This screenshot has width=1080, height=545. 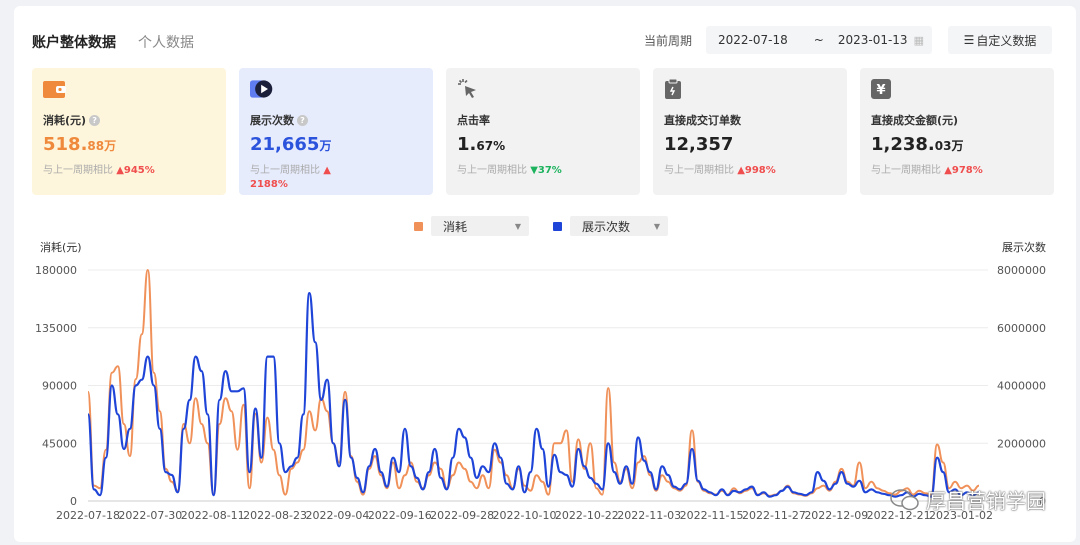 I want to click on x-tick-label: 2022-09-04, so click(x=337, y=515).